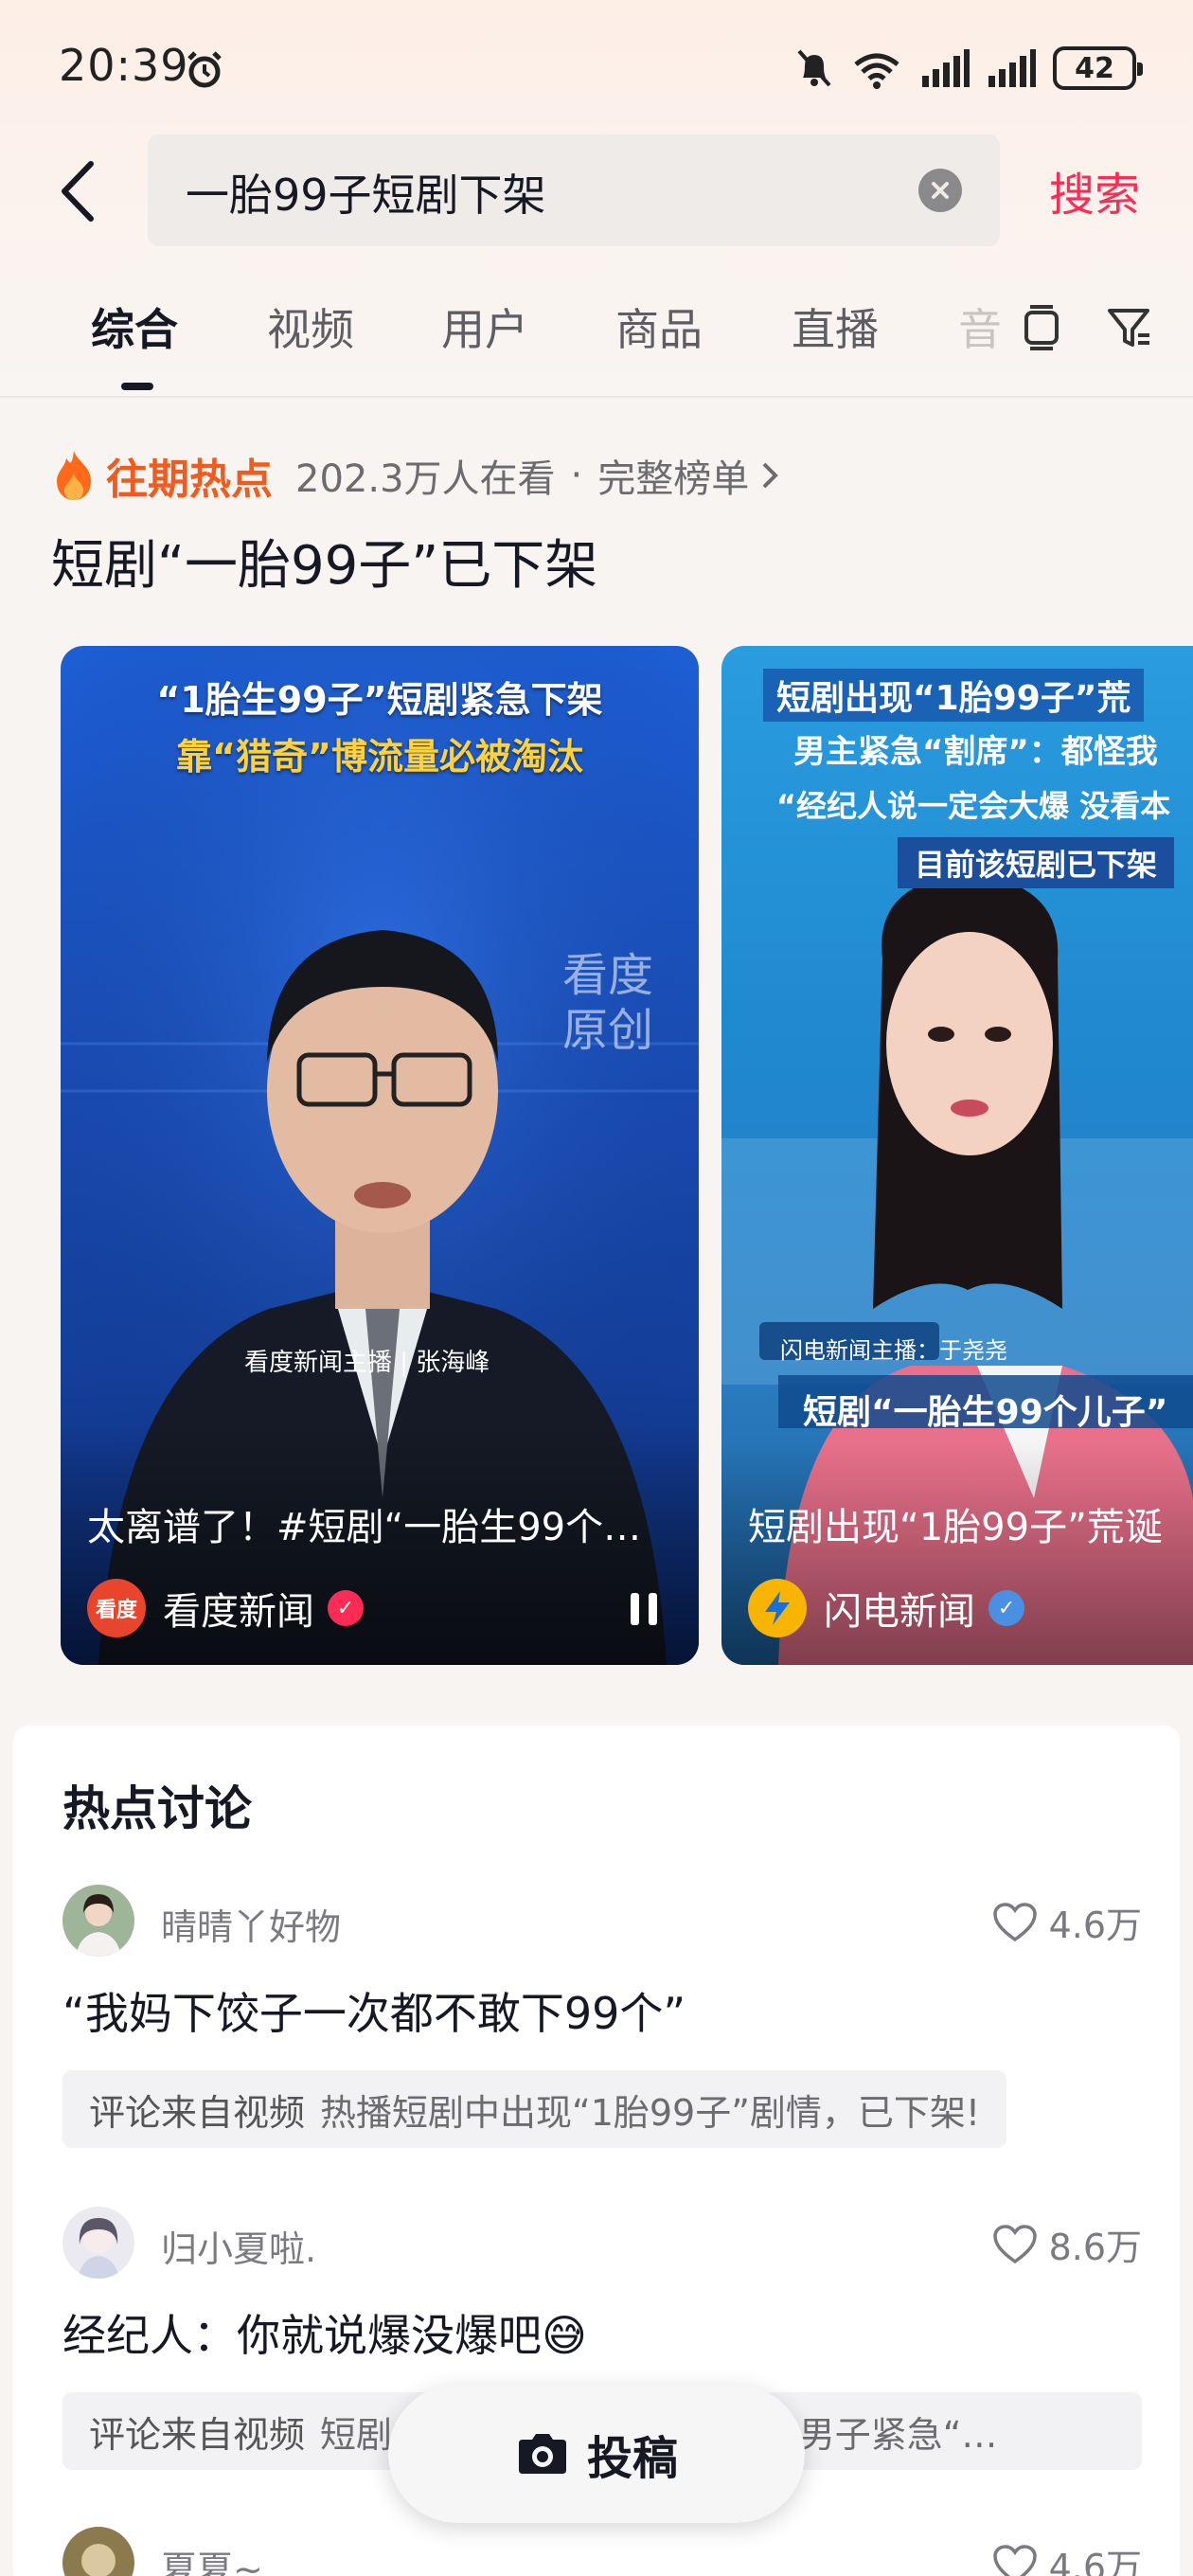  What do you see at coordinates (632, 2458) in the screenshot?
I see `post-button-label: 投稿` at bounding box center [632, 2458].